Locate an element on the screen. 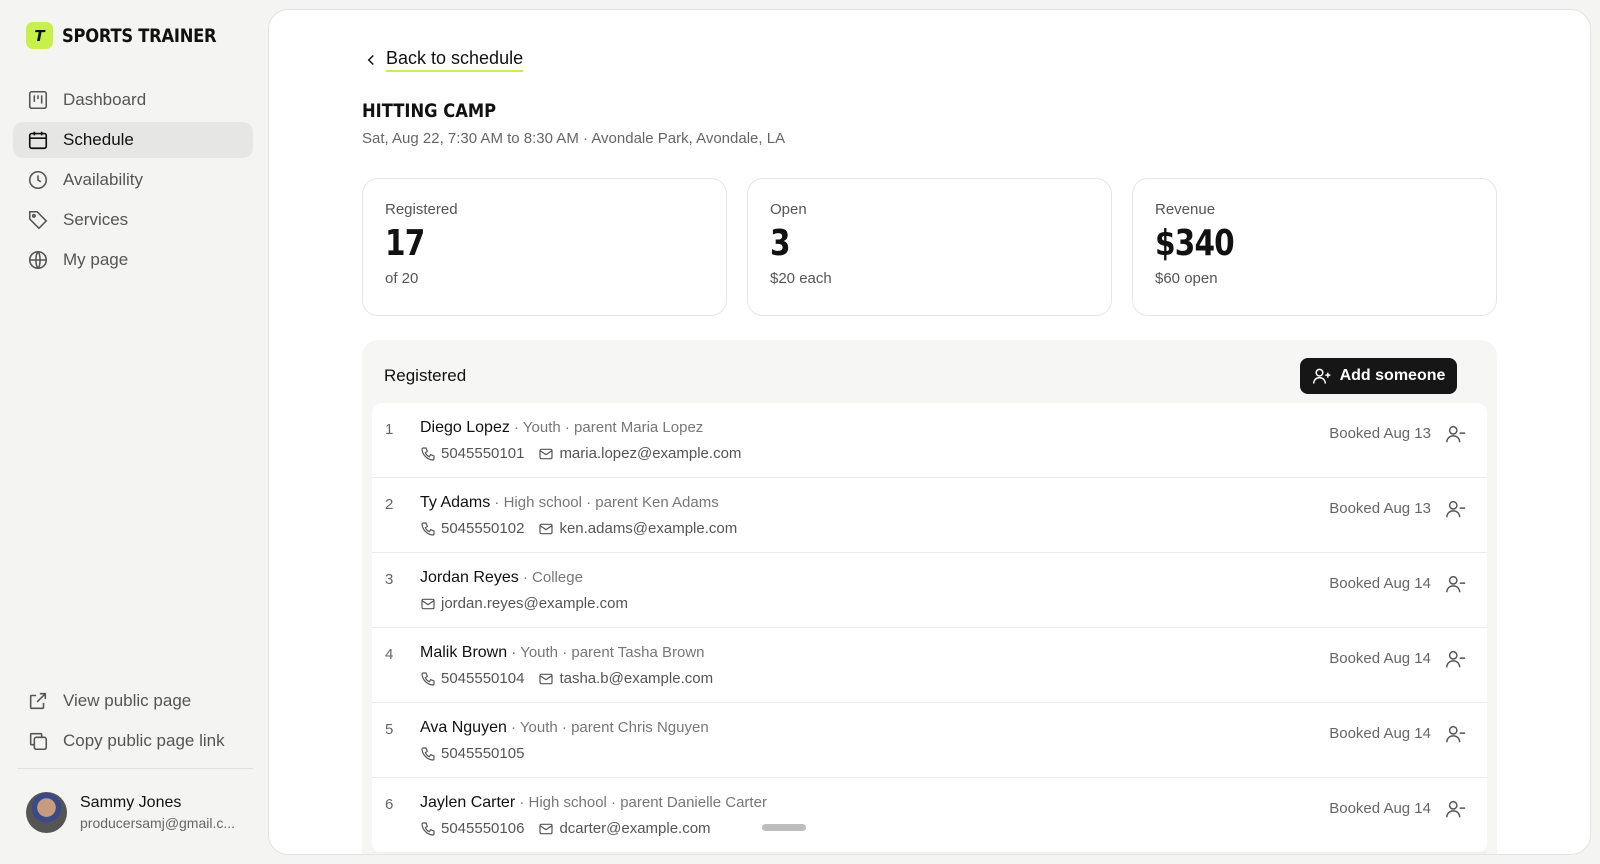 The image size is (1600, 864). stat-card-revenue: Revenue $340 $60 open is located at coordinates (1314, 247).